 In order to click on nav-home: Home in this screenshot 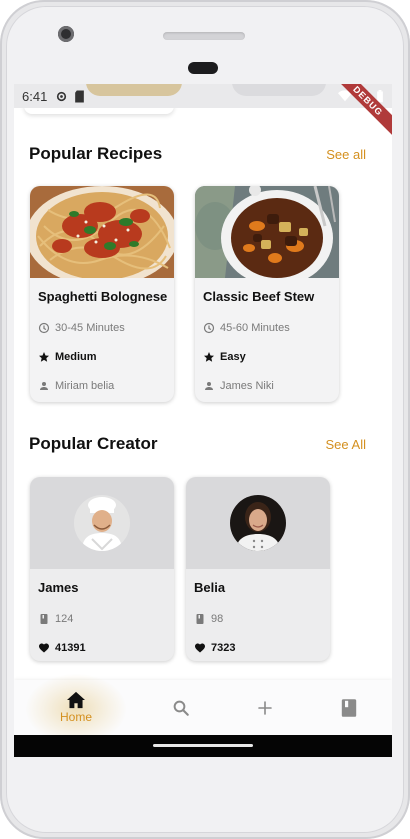, I will do `click(76, 707)`.